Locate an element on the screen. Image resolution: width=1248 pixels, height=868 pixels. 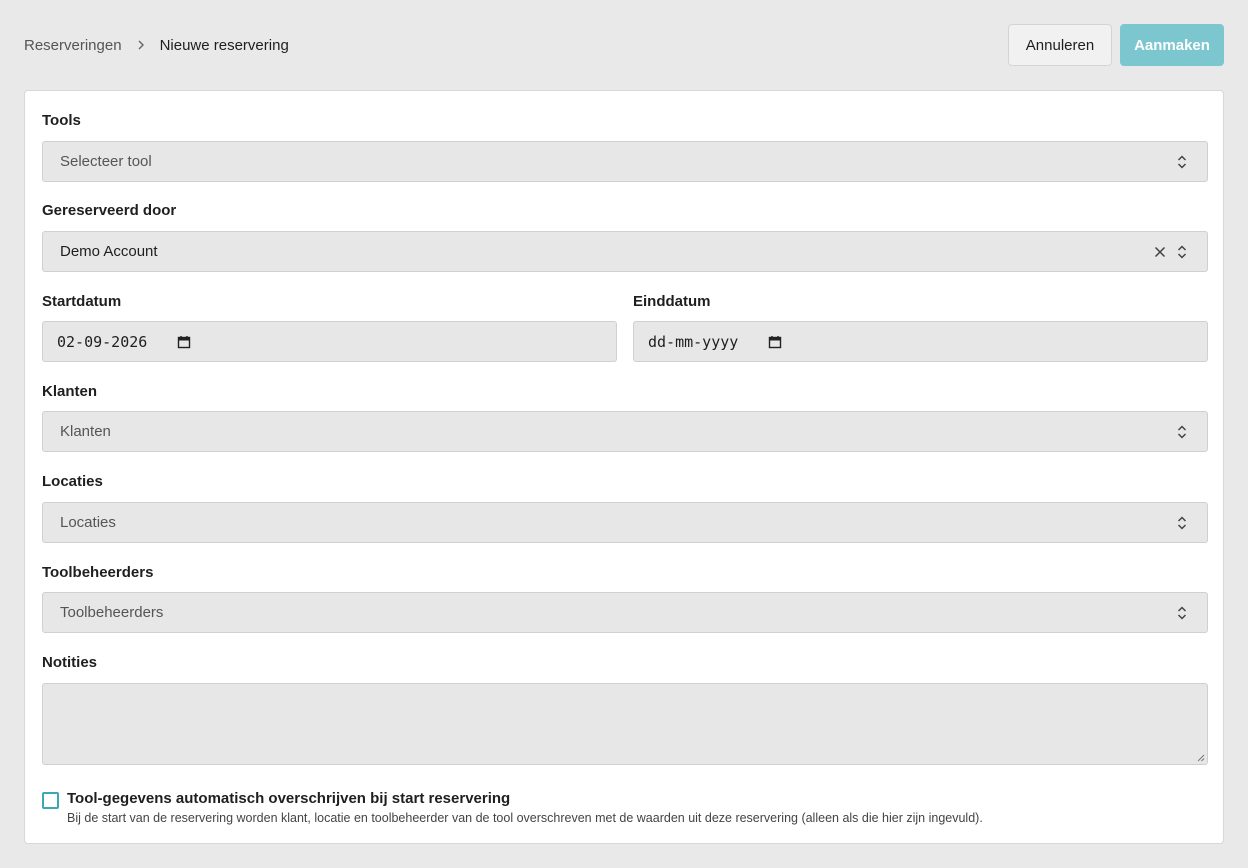
clients-select-placeholder: Klanten is located at coordinates (85, 431).